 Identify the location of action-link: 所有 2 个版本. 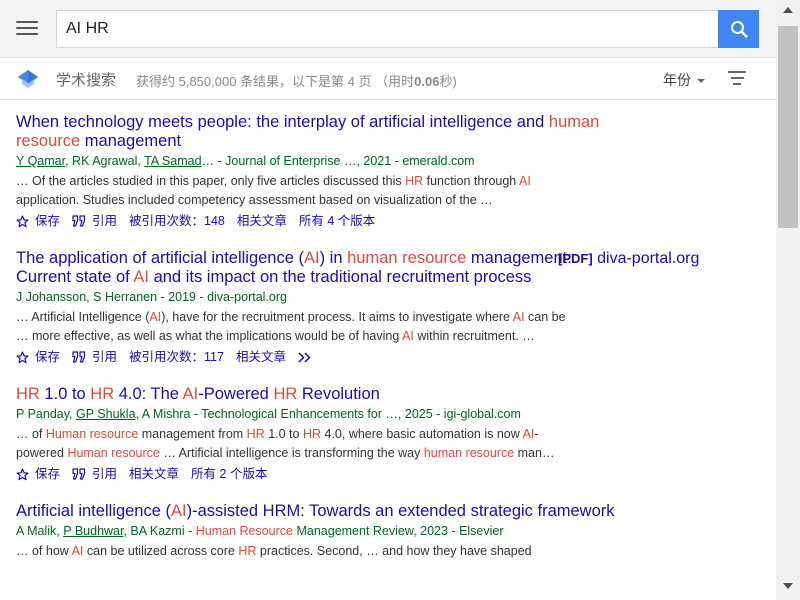
(229, 474).